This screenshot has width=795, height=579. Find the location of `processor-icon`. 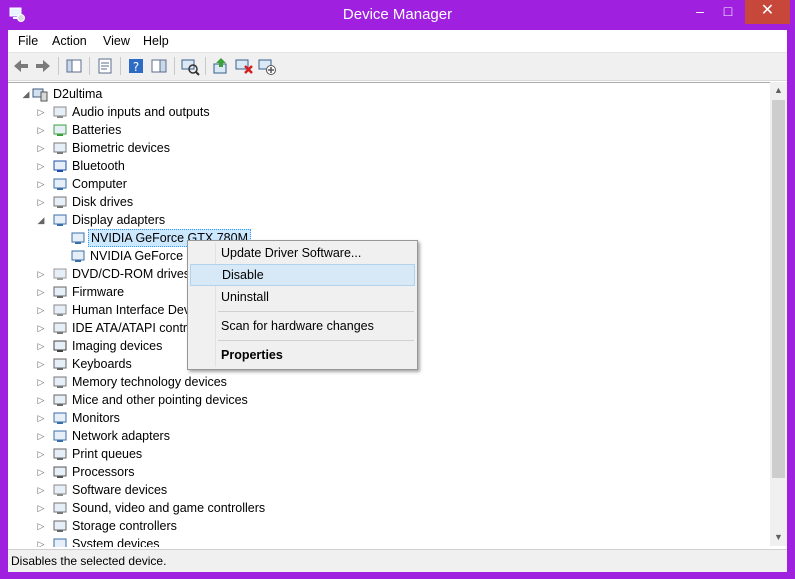

processor-icon is located at coordinates (60, 472).